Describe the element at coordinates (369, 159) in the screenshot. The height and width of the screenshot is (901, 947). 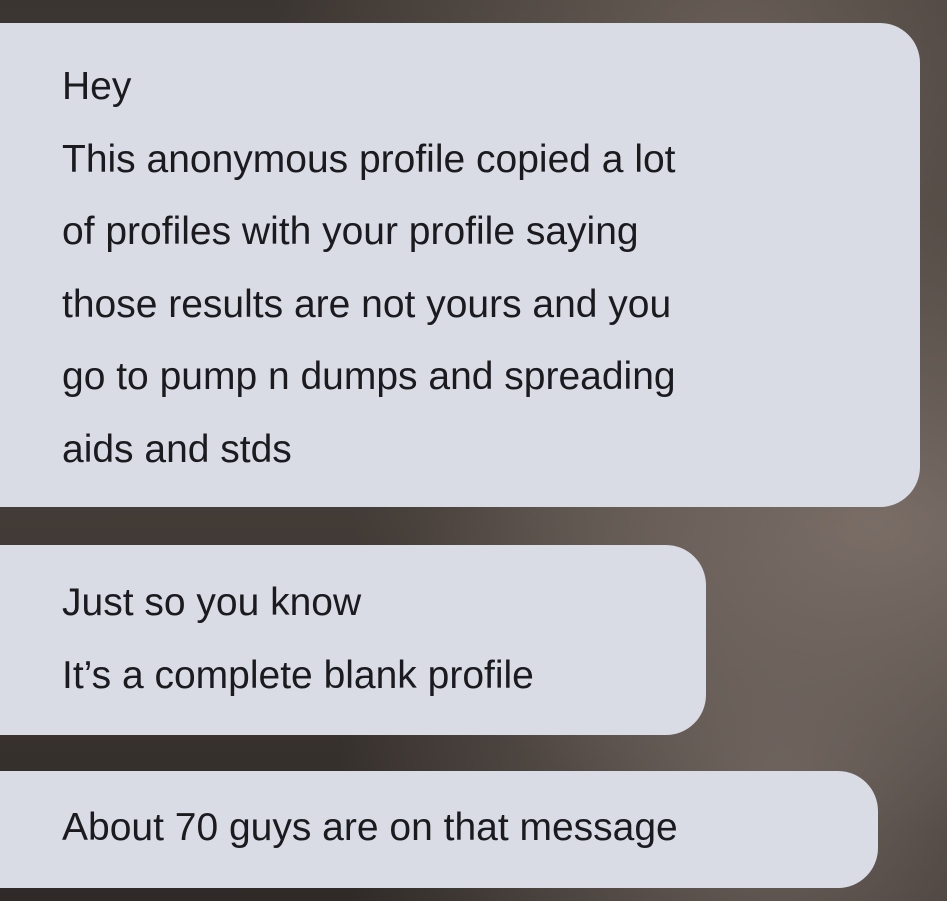
I see `message-text-line: This anonymous profile copied a lot` at that location.